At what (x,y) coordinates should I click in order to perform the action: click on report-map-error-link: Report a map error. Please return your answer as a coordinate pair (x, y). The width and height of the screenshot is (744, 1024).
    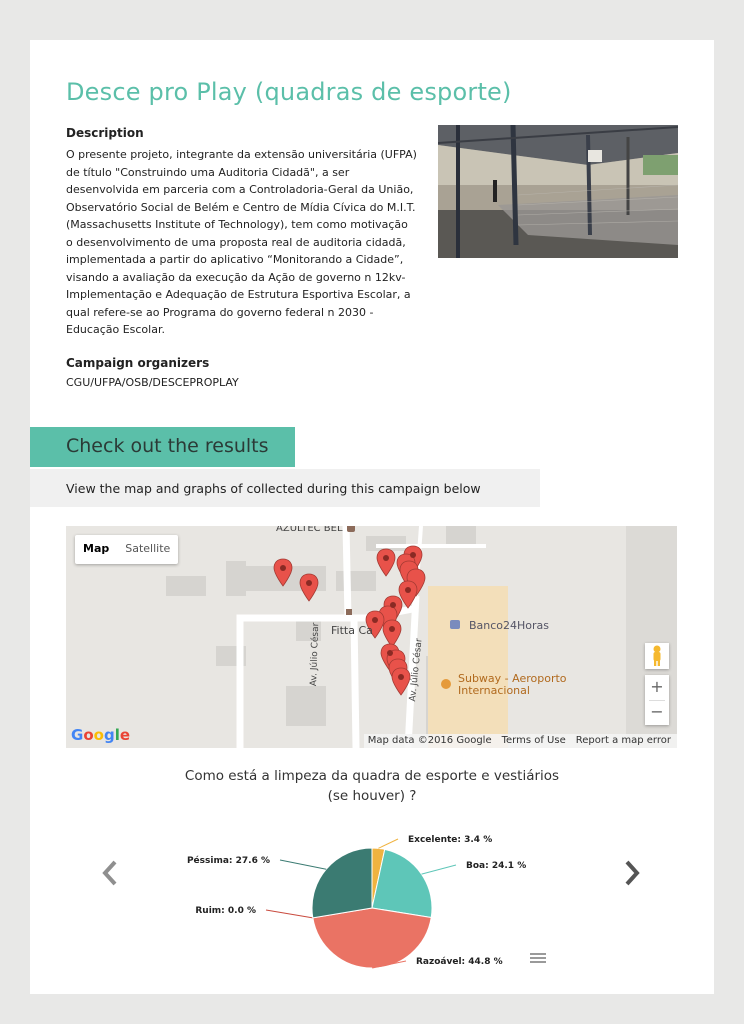
    Looking at the image, I should click on (623, 741).